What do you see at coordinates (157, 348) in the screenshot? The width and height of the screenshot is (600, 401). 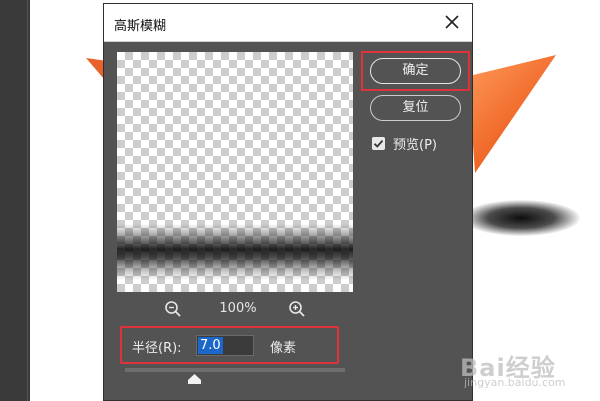 I see `radius-label: 半径(R):` at bounding box center [157, 348].